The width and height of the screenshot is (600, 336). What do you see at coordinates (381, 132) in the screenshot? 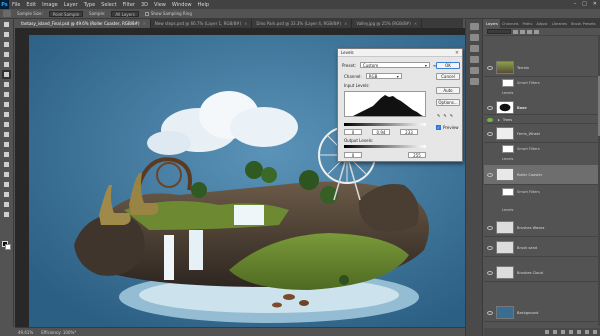
I see `input-gamma-field: 0.94` at bounding box center [381, 132].